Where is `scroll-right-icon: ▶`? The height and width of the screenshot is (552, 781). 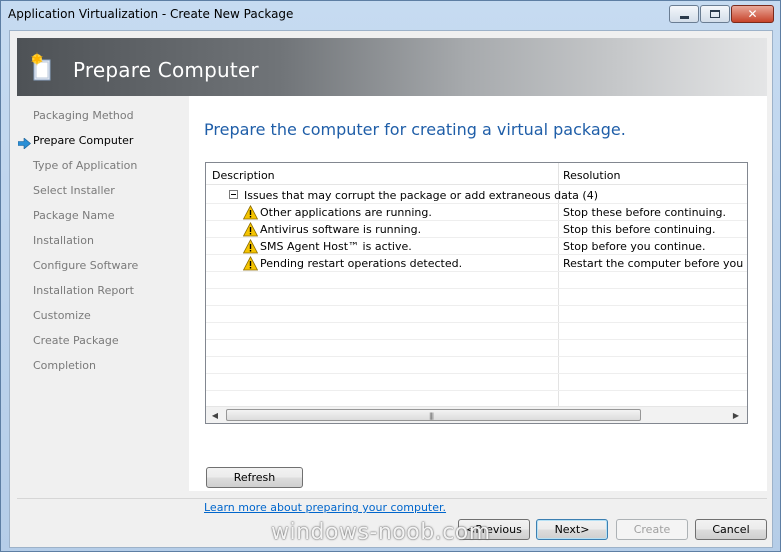
scroll-right-icon: ▶ is located at coordinates (736, 415).